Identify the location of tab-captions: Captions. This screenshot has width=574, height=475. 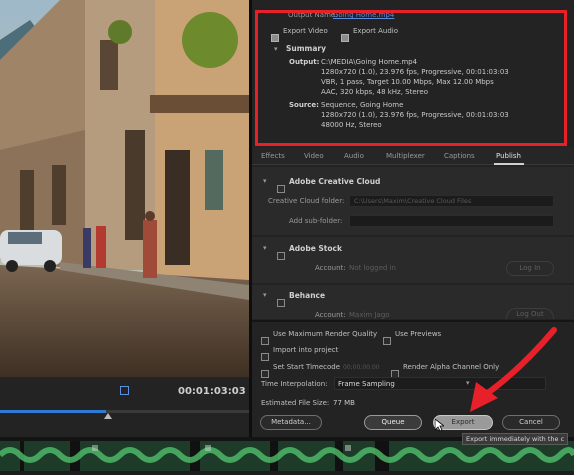
(459, 156).